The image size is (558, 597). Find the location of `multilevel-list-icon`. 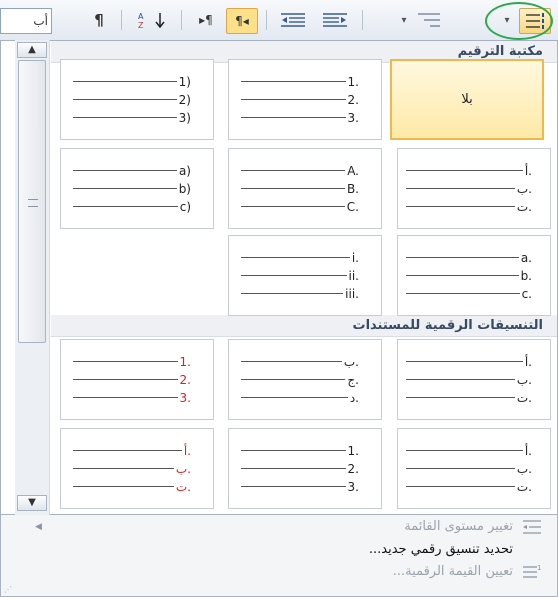

multilevel-list-icon is located at coordinates (429, 20).